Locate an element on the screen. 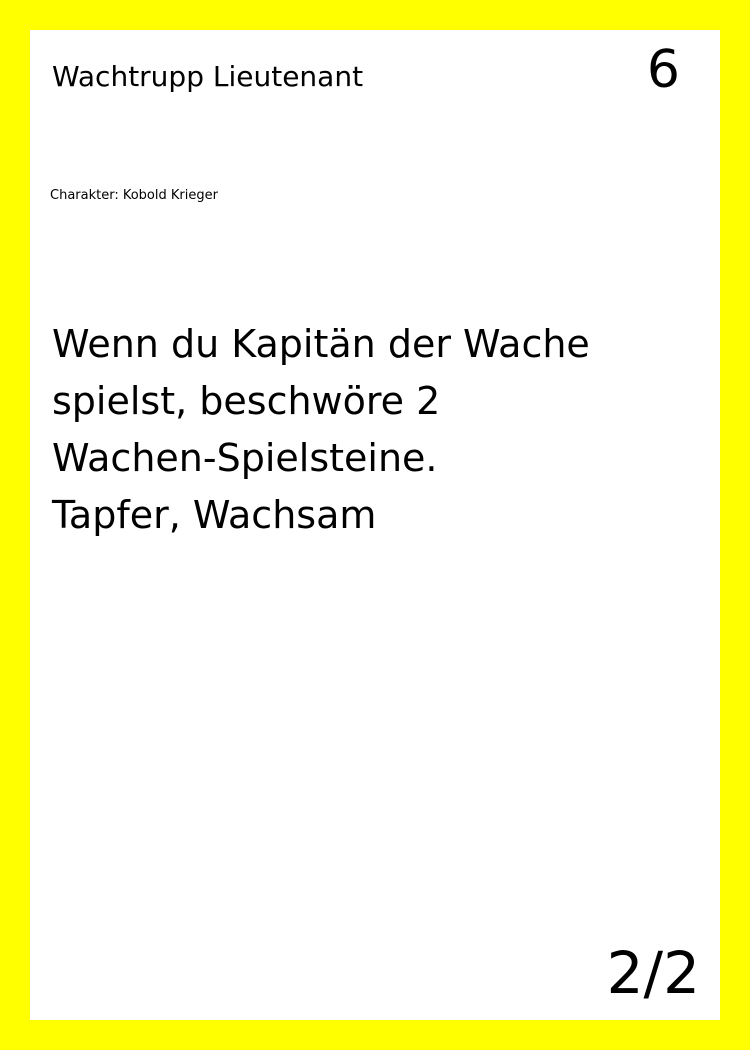 The height and width of the screenshot is (1050, 750). card-page-indicator: 2/2 is located at coordinates (653, 973).